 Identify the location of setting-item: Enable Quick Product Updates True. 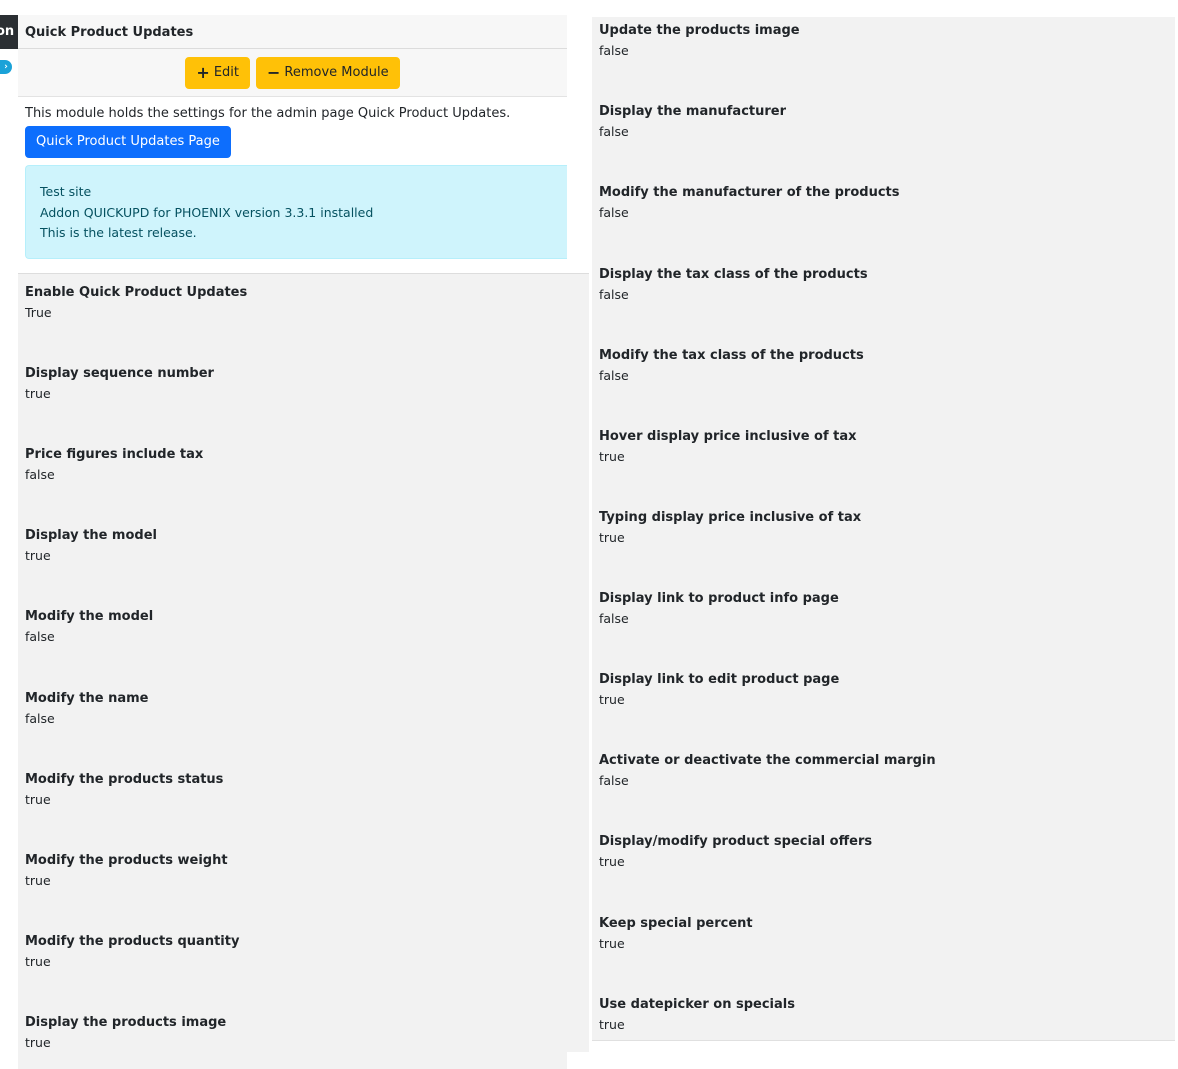
(136, 302).